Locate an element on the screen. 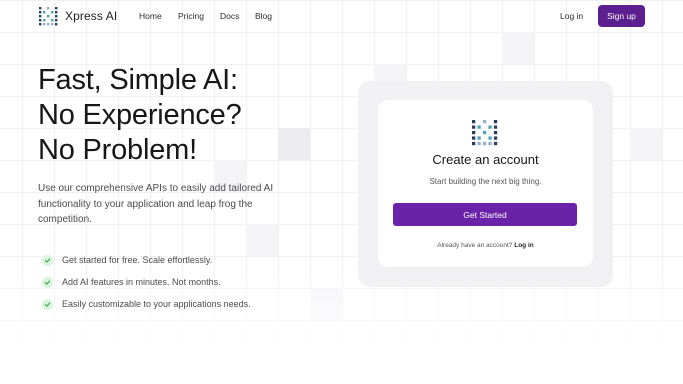  signup-button: Sign up is located at coordinates (621, 16).